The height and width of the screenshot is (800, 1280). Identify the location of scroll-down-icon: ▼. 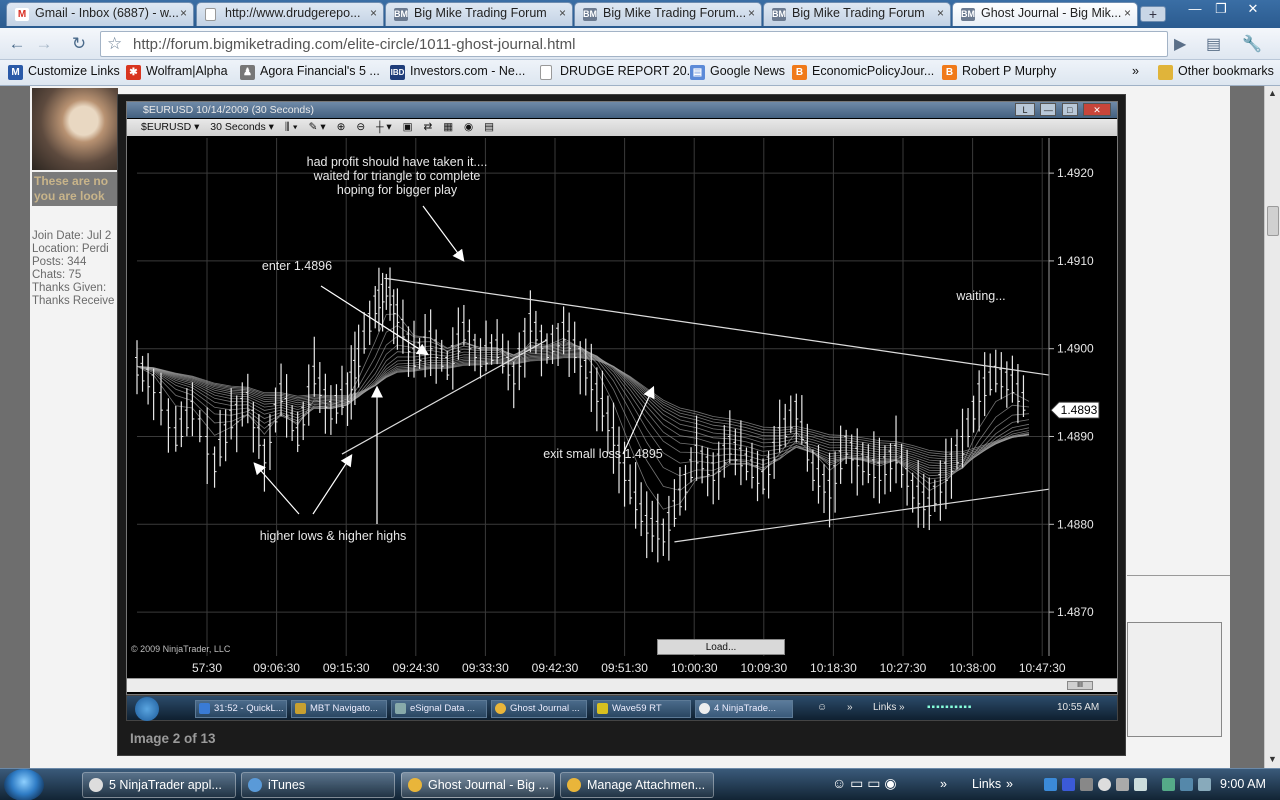
(1272, 759).